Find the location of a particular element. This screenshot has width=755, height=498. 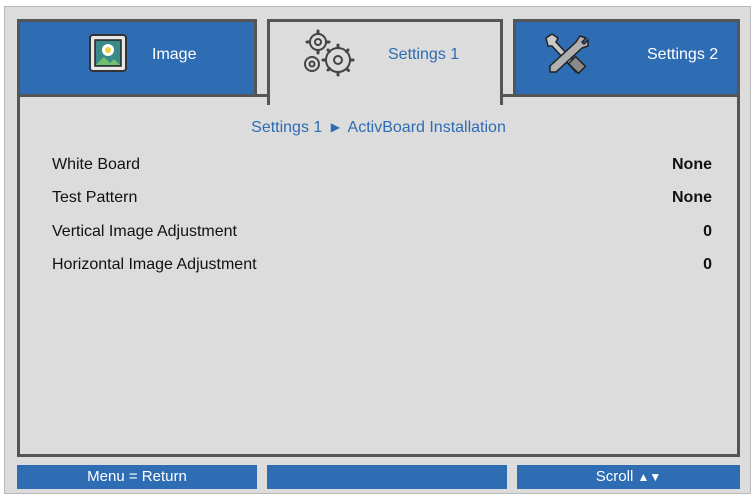

menu-item-label: White Board is located at coordinates (96, 164).